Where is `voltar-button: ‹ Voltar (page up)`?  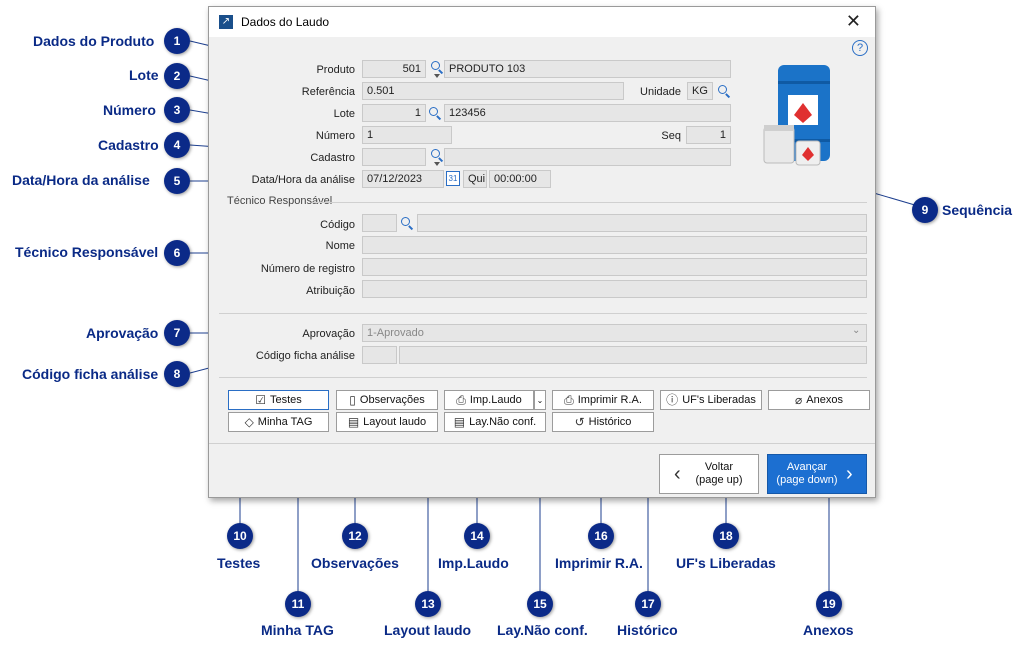
voltar-button: ‹ Voltar (page up) is located at coordinates (709, 474).